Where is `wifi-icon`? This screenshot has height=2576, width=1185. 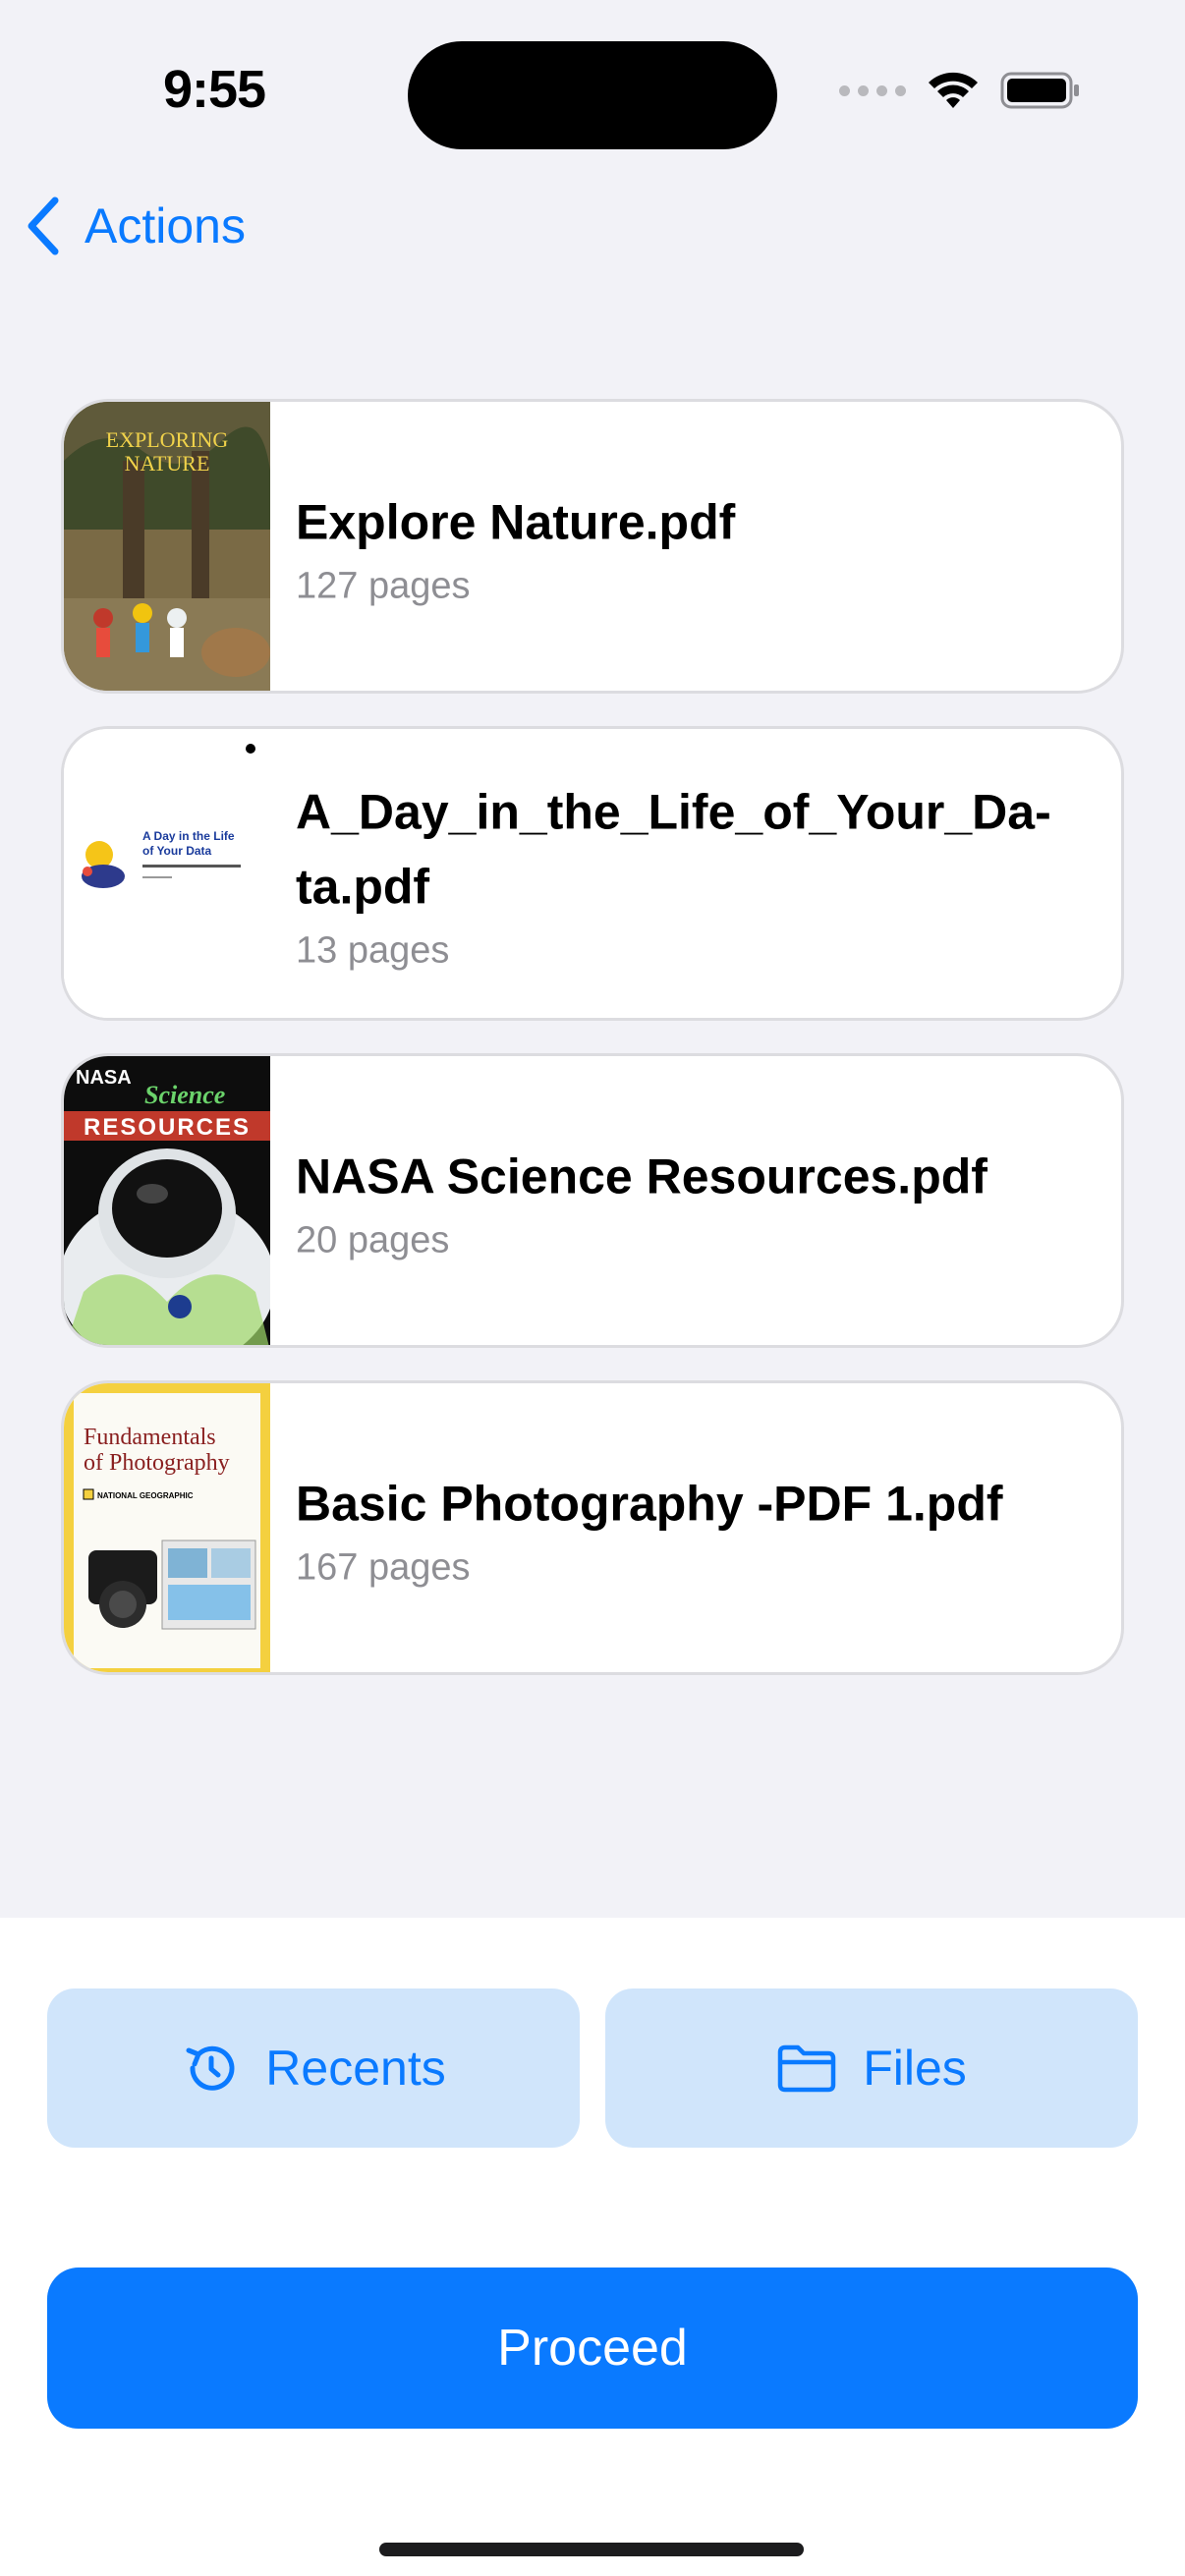
wifi-icon is located at coordinates (954, 90).